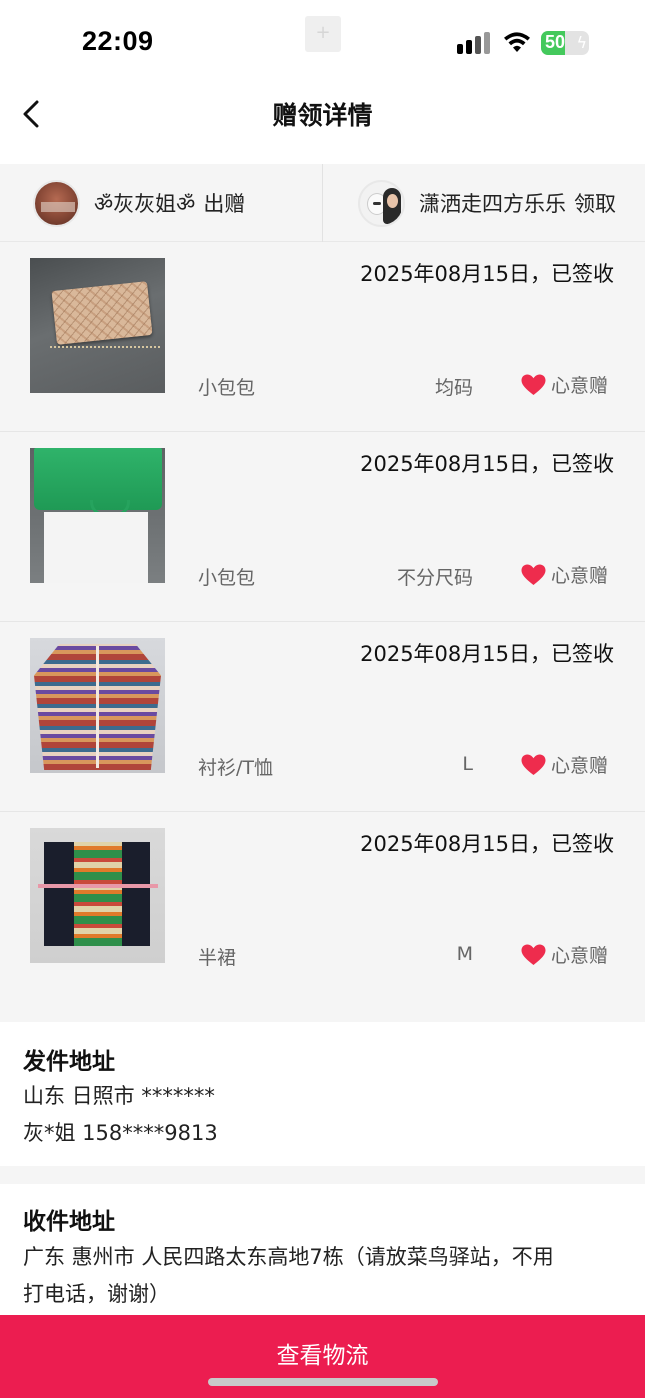 The width and height of the screenshot is (645, 1398). Describe the element at coordinates (475, 43) in the screenshot. I see `cellular-signal-icon` at that location.